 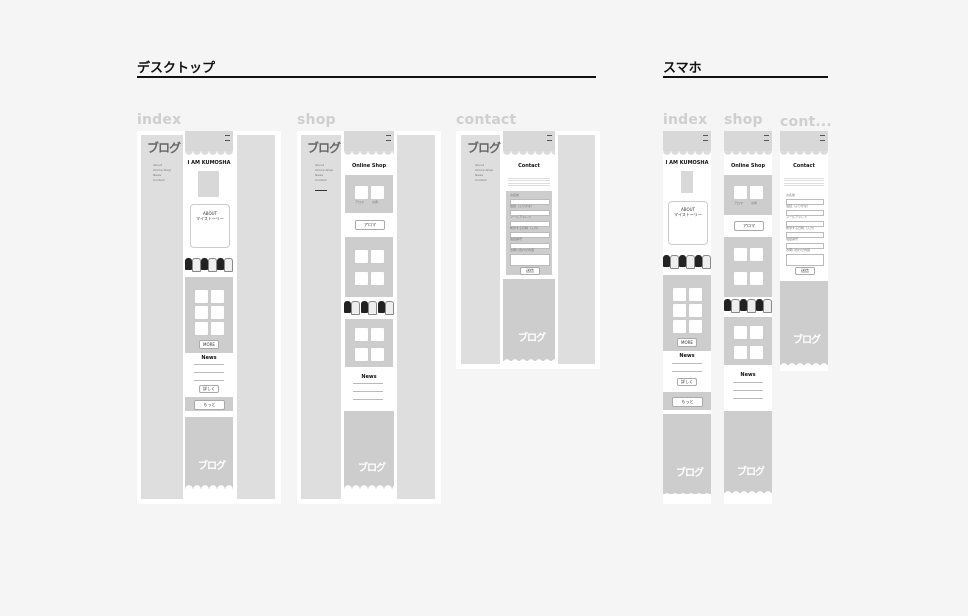 I want to click on arrow-right-icon, so click(x=321, y=190).